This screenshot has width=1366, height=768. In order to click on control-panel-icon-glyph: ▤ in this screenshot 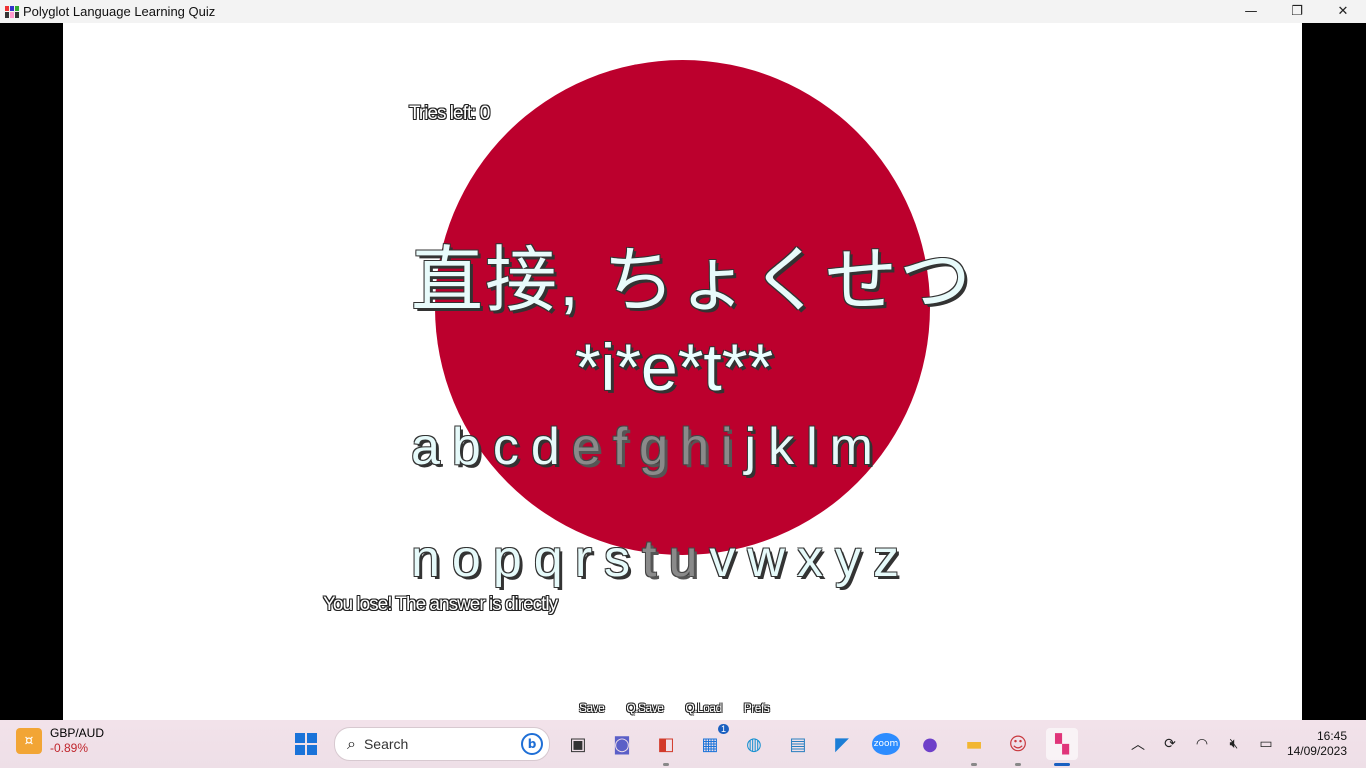, I will do `click(798, 744)`.